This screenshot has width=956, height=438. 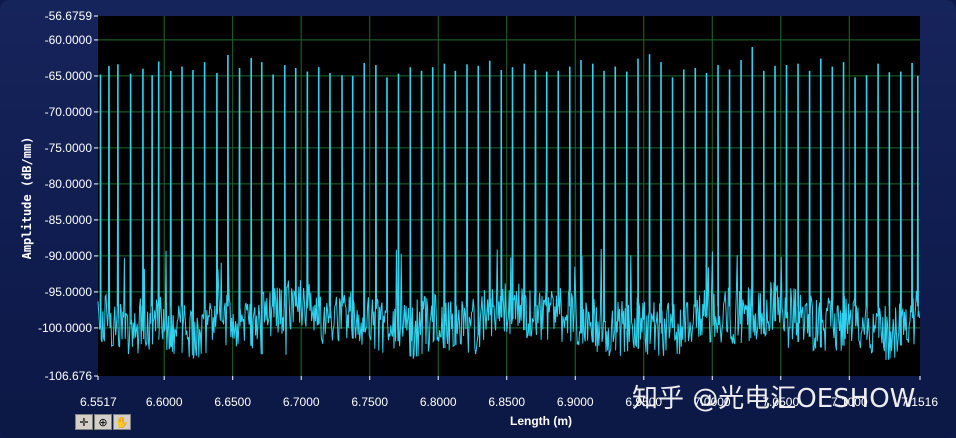 I want to click on x-tick-label: 6.7000, so click(x=301, y=402).